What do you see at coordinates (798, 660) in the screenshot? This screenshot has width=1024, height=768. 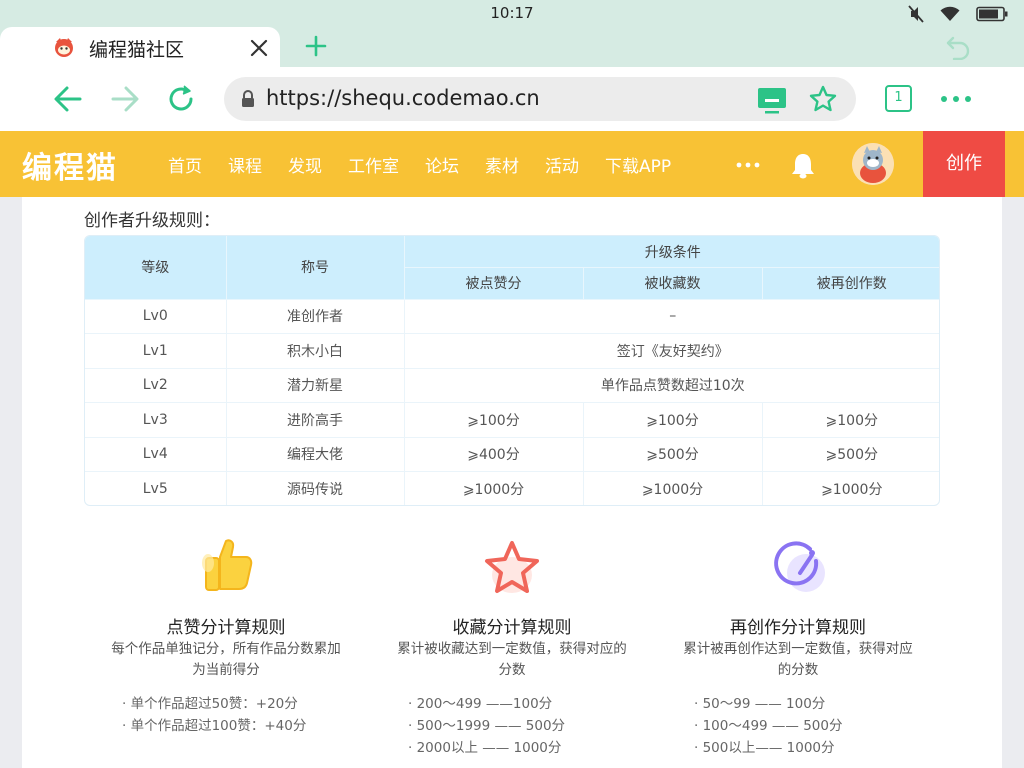 I see `rule-description: 累计被再创作达到一定数值，获得对应 的分数` at bounding box center [798, 660].